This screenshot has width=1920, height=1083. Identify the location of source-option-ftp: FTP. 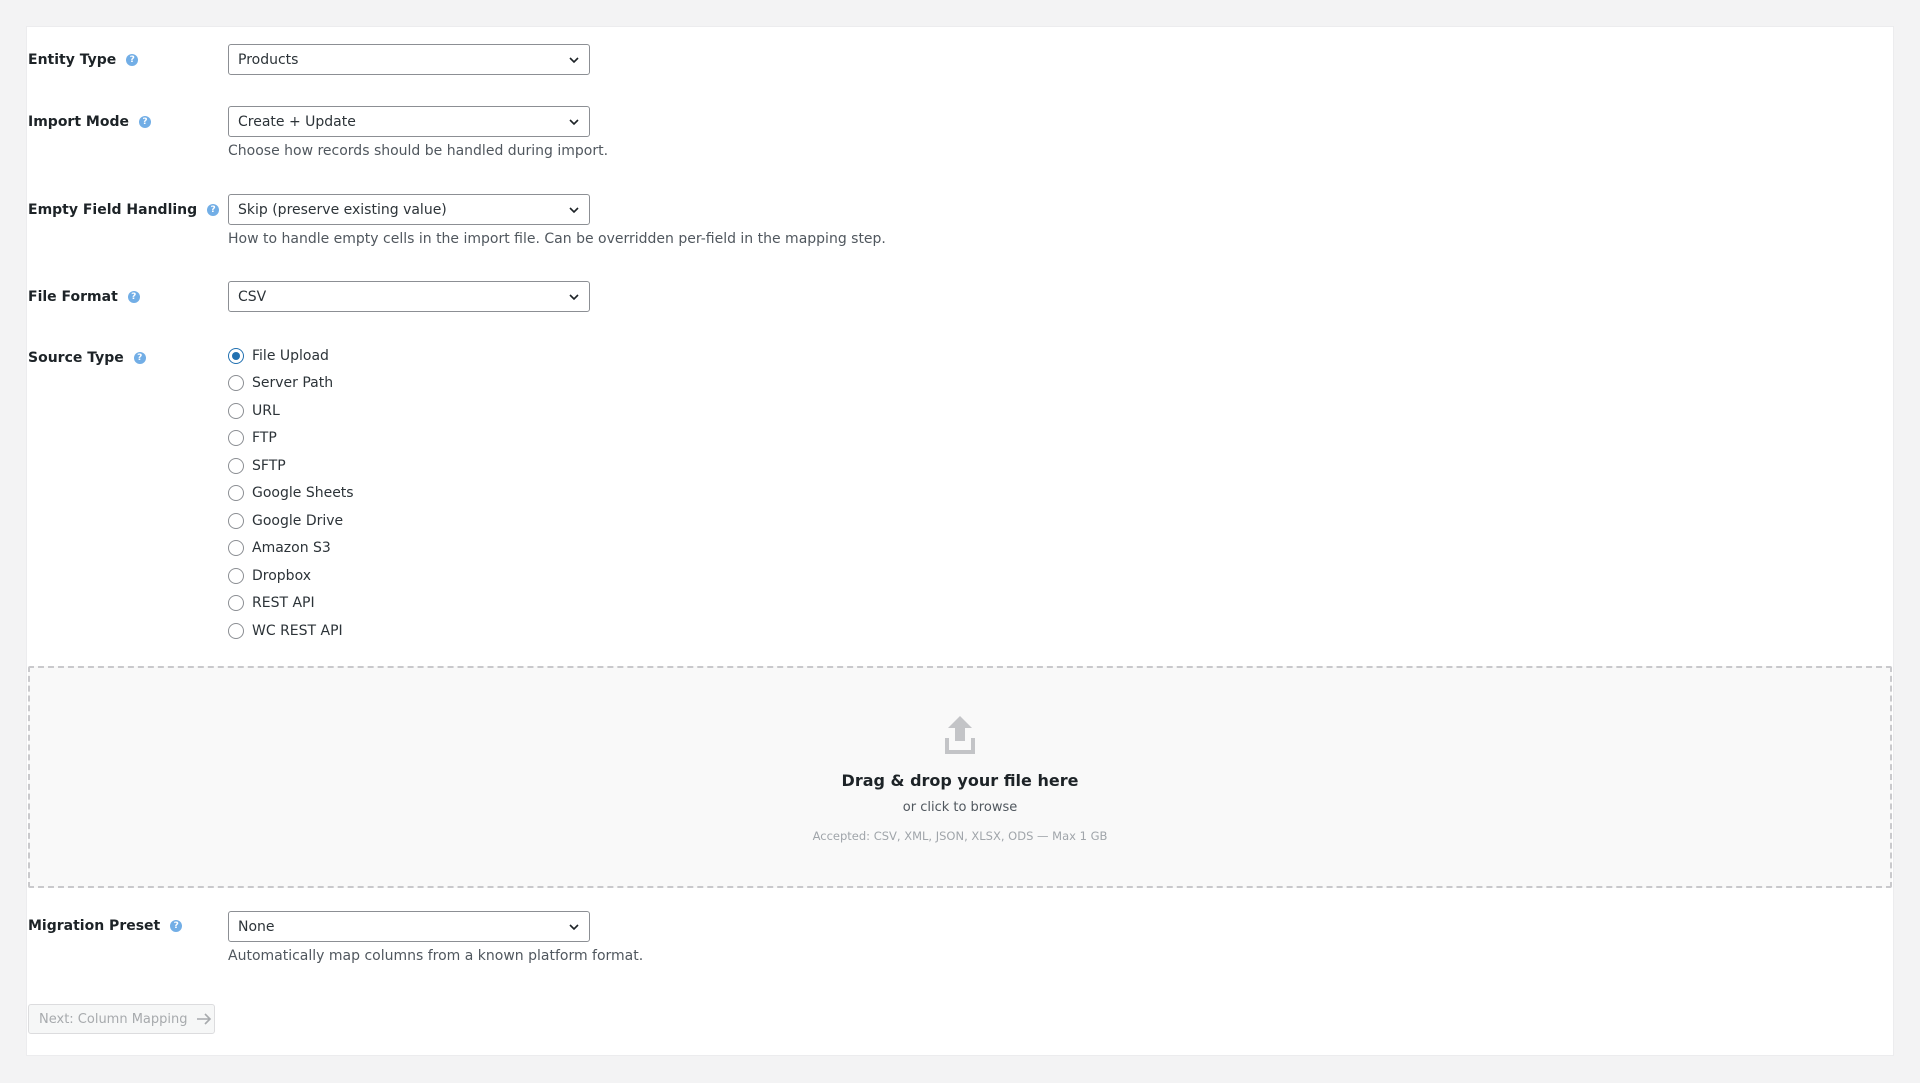
(252, 438).